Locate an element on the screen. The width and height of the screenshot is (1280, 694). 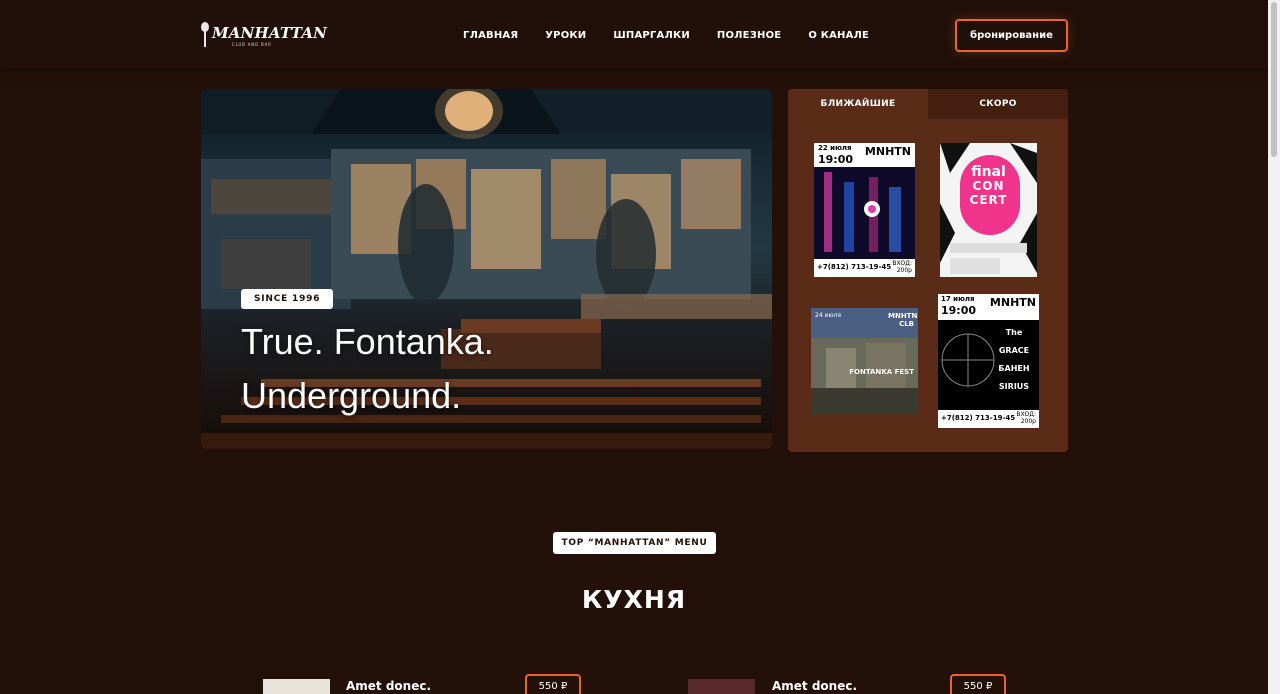
section-title: КУХНЯ is located at coordinates (634, 599).